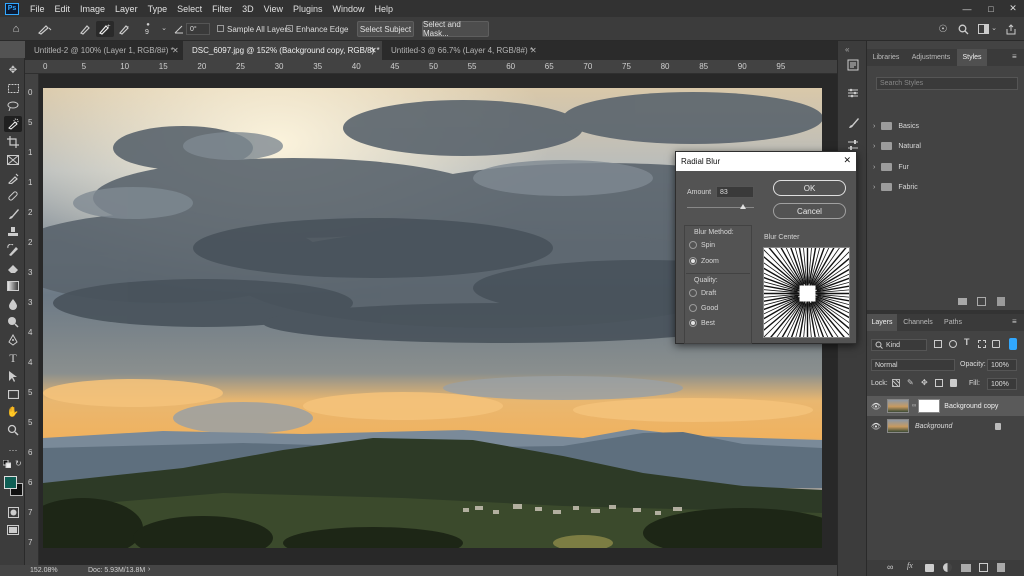 This screenshot has width=1024, height=576. Describe the element at coordinates (953, 322) in the screenshot. I see `tab-paths: Paths` at that location.